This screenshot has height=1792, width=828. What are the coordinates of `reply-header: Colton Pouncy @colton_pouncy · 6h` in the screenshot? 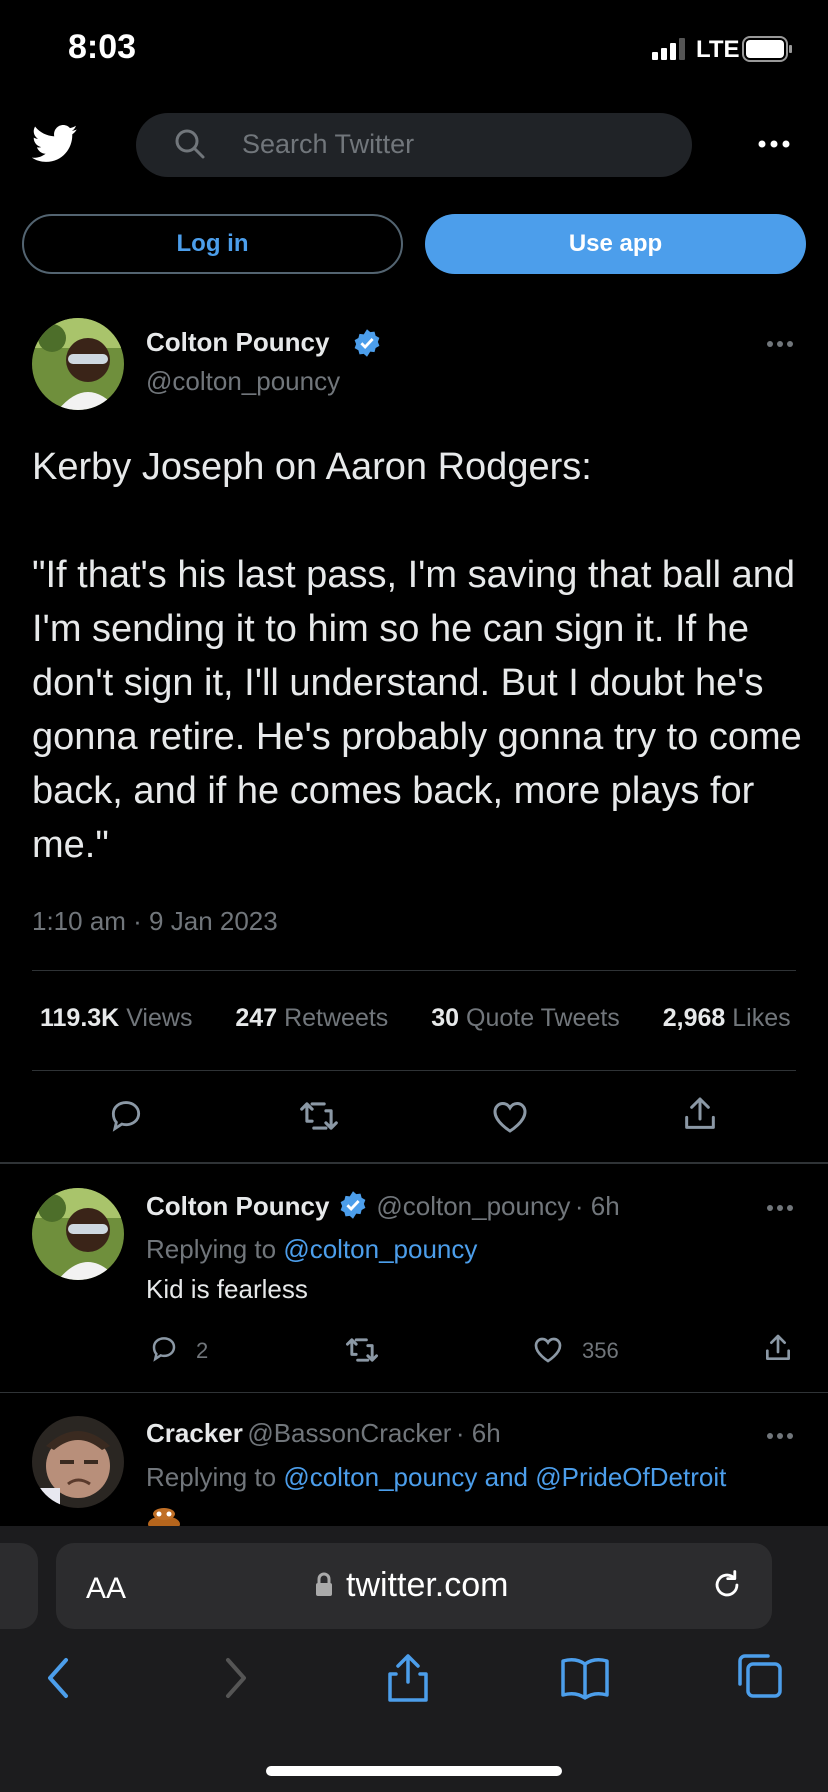 It's located at (383, 1206).